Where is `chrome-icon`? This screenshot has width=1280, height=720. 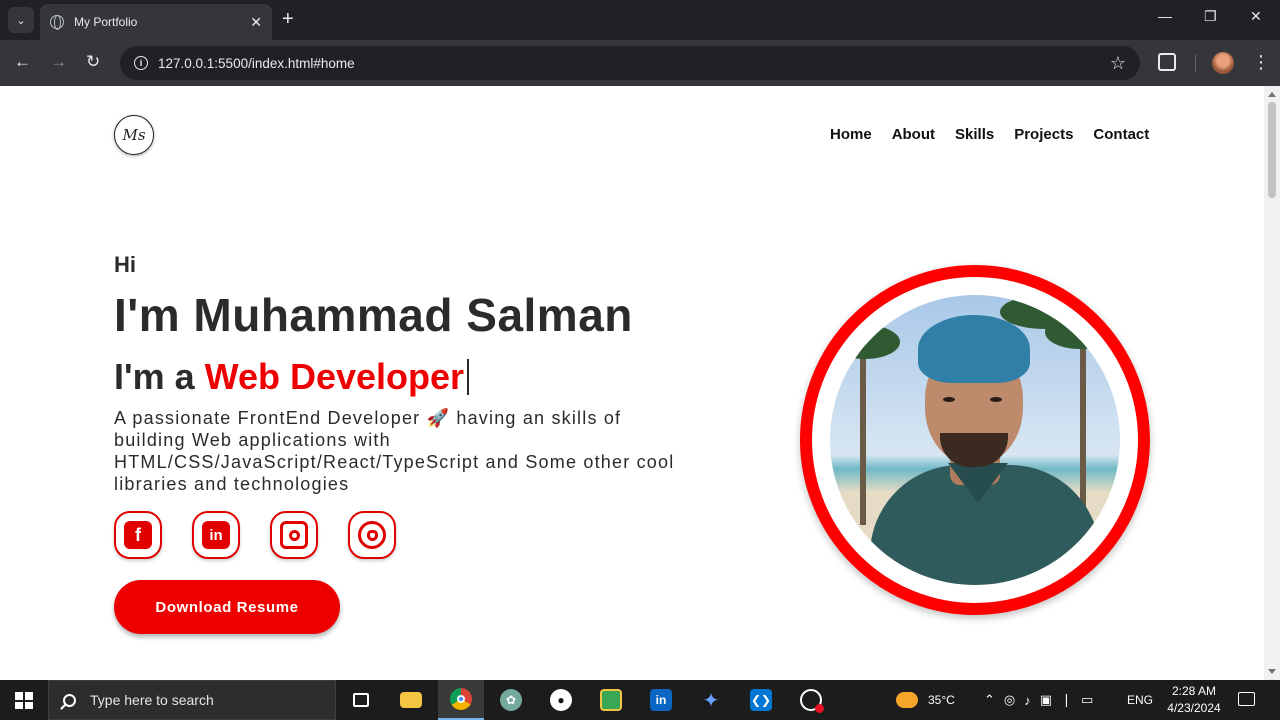 chrome-icon is located at coordinates (461, 699).